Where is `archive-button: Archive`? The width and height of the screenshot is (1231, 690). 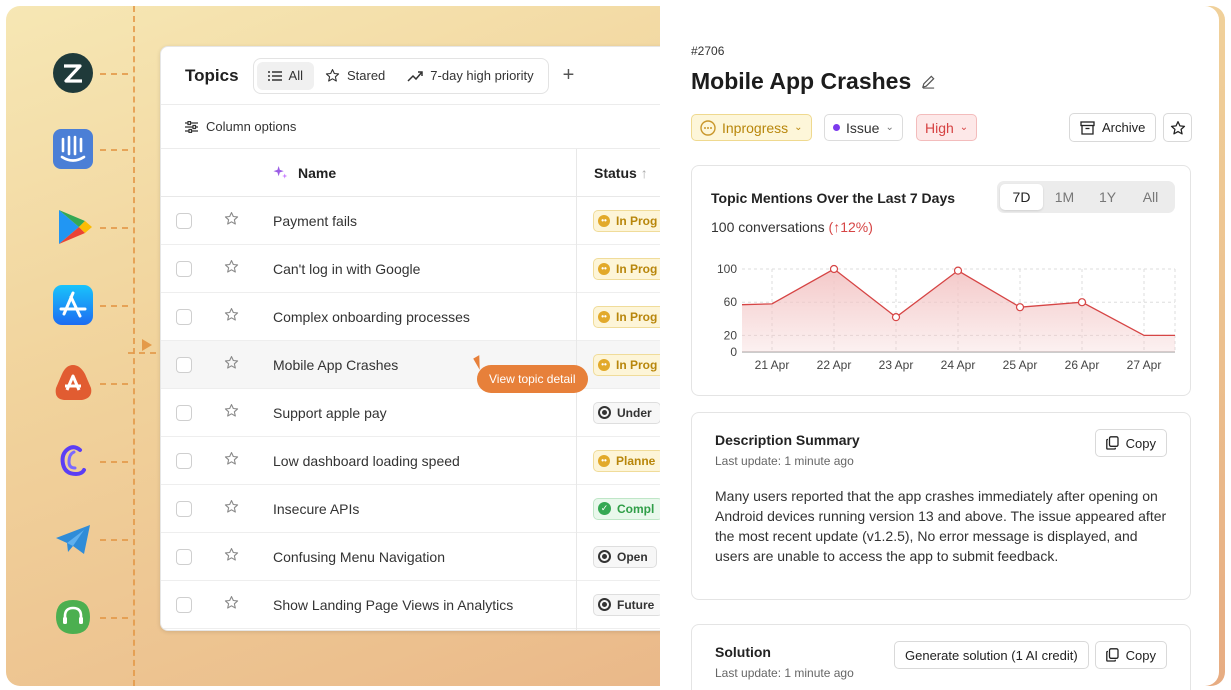
archive-button: Archive is located at coordinates (1113, 127).